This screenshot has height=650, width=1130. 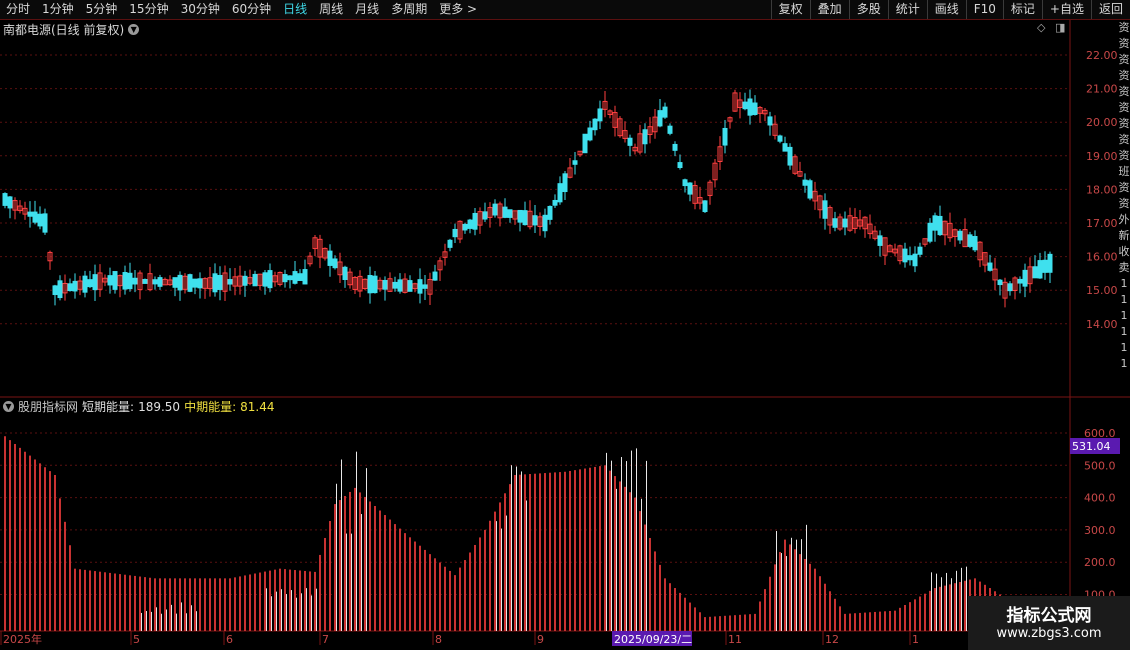 I want to click on price-tick: 14.00, so click(x=1102, y=324).